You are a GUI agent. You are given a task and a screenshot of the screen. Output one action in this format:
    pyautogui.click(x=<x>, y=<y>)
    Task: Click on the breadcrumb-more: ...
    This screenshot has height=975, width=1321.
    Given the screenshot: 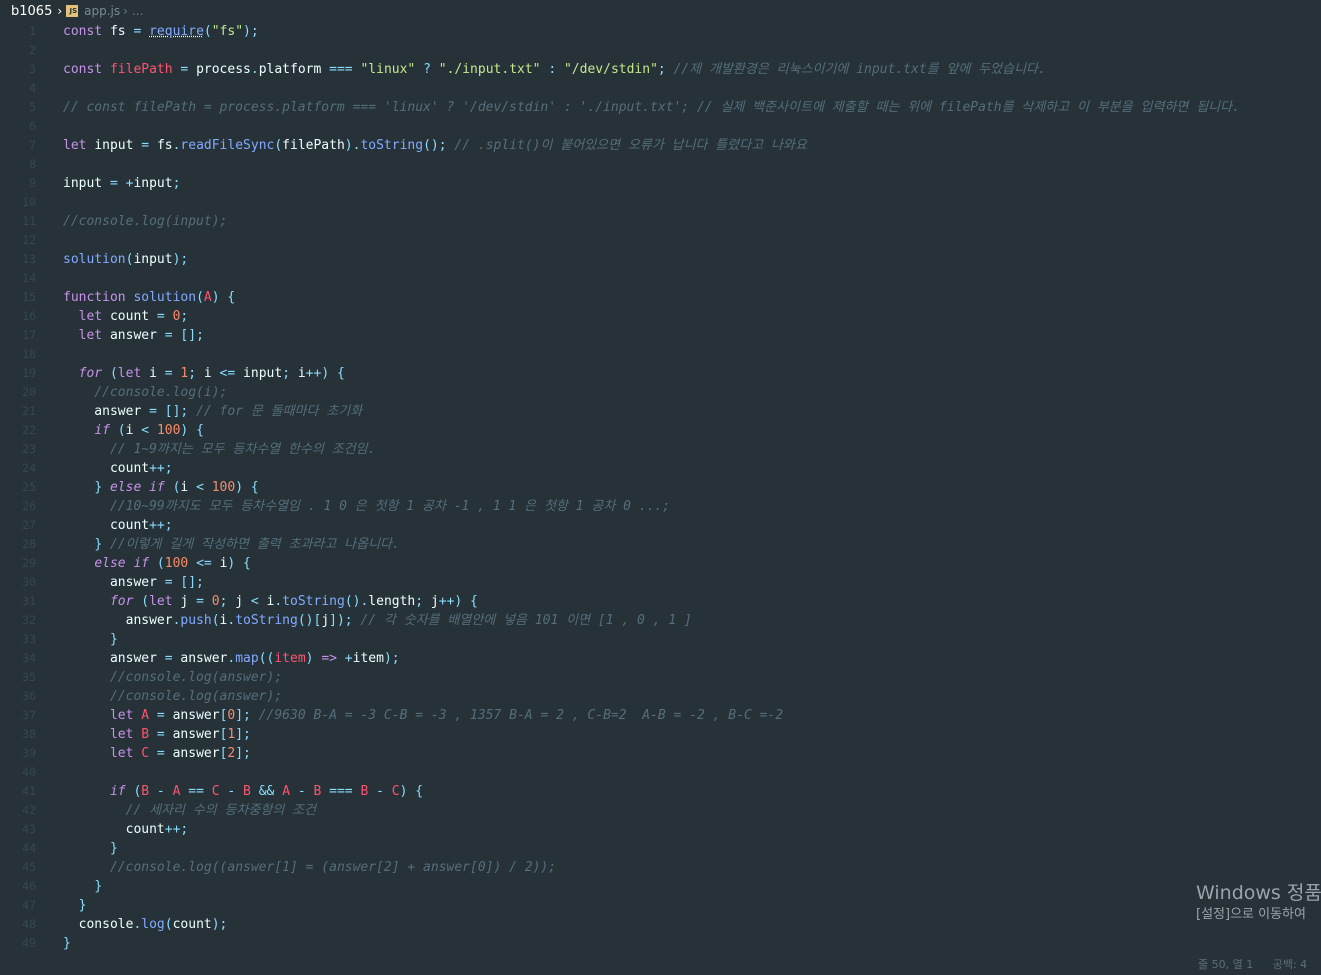 What is the action you would take?
    pyautogui.click(x=137, y=11)
    